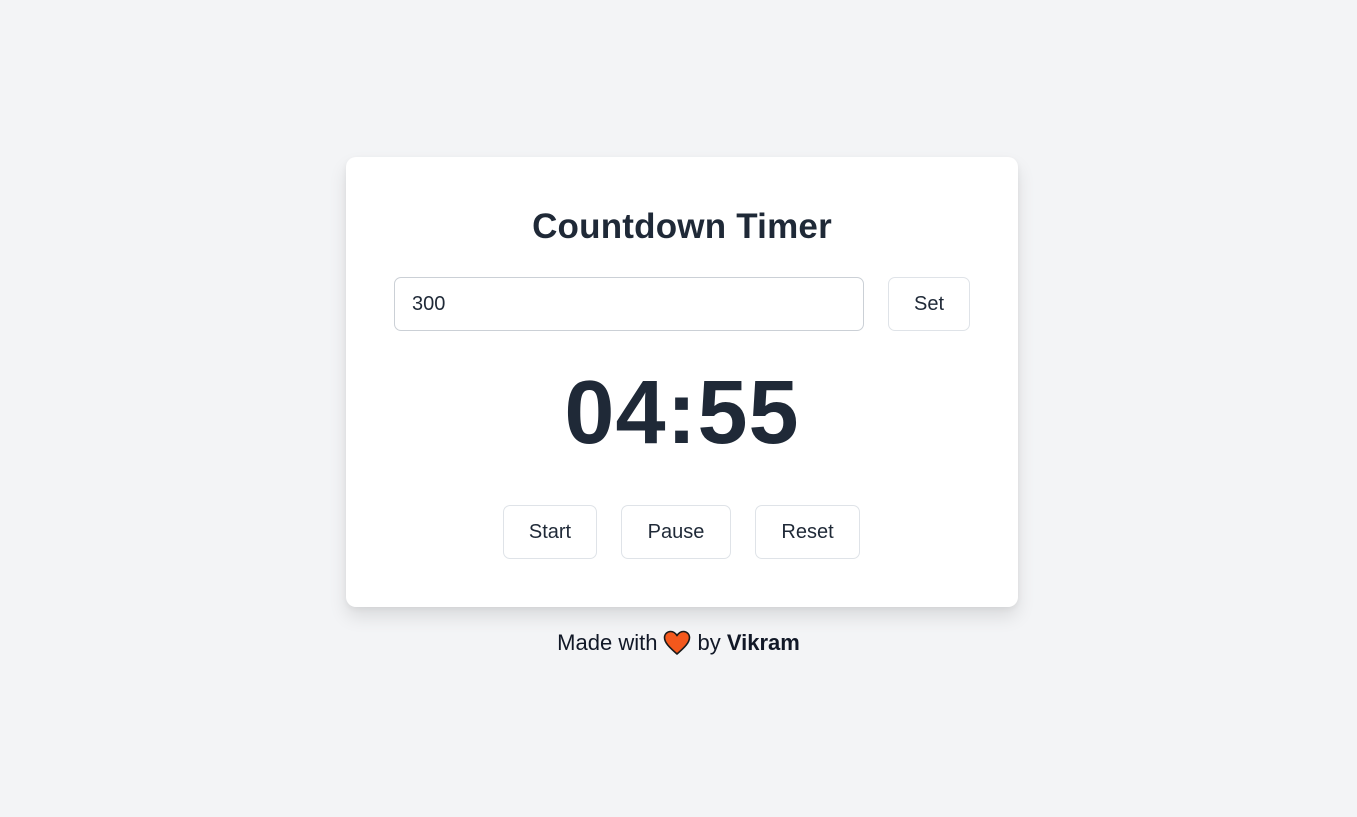  Describe the element at coordinates (550, 532) in the screenshot. I see `start-button: Start` at that location.